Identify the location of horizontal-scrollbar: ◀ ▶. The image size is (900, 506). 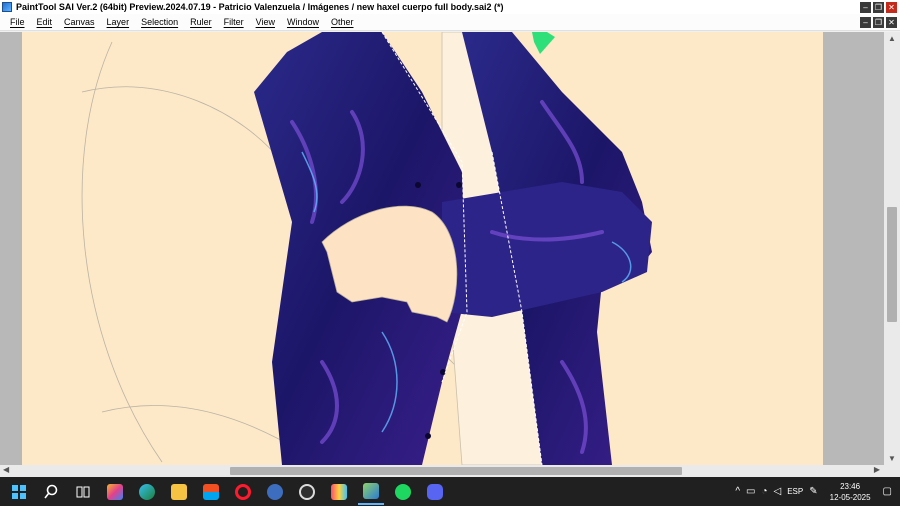
(450, 471).